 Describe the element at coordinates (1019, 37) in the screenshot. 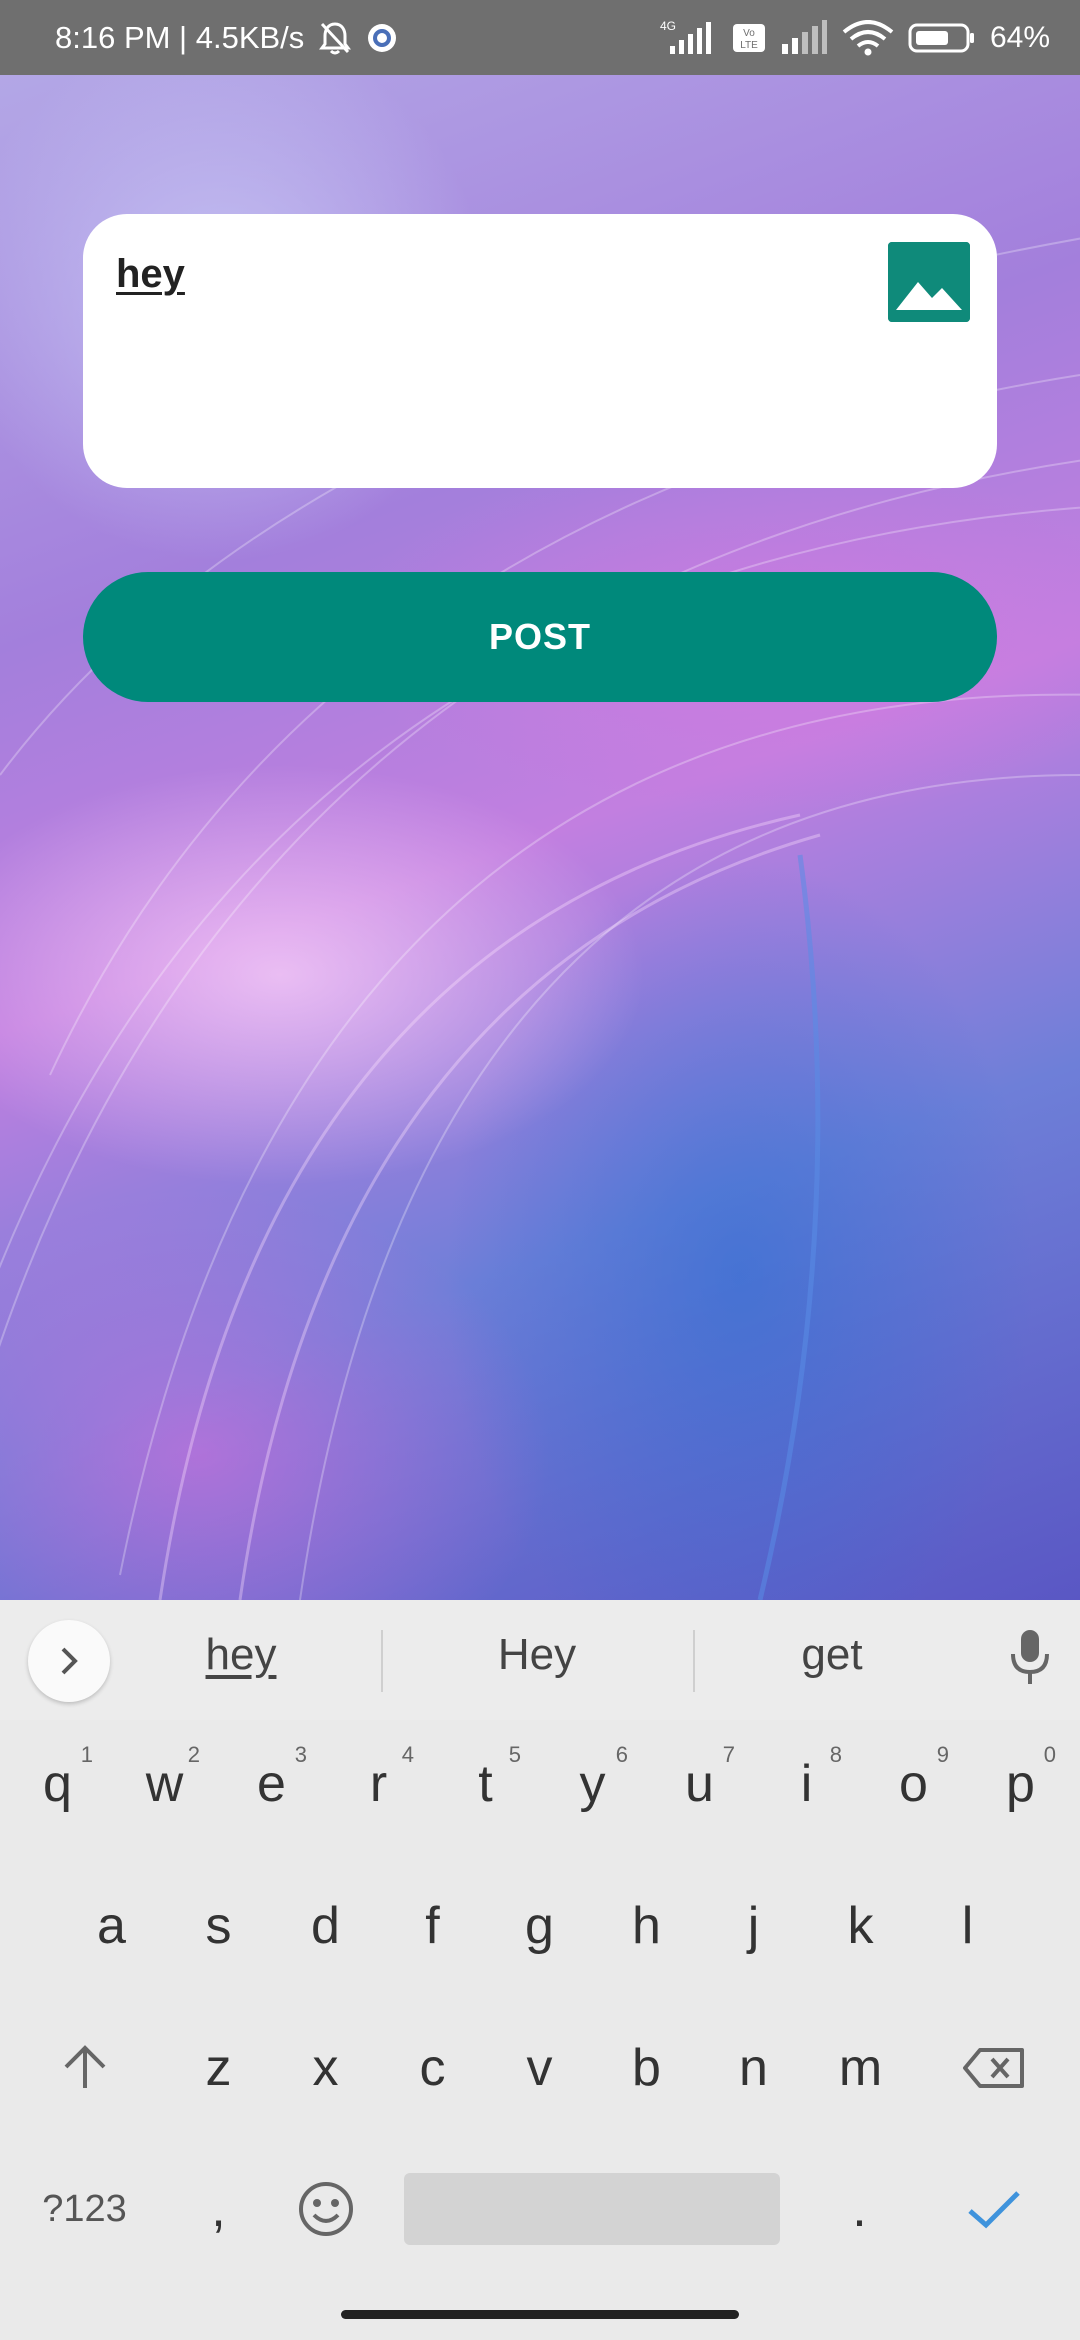

I see `battery-percentage: 64%` at that location.